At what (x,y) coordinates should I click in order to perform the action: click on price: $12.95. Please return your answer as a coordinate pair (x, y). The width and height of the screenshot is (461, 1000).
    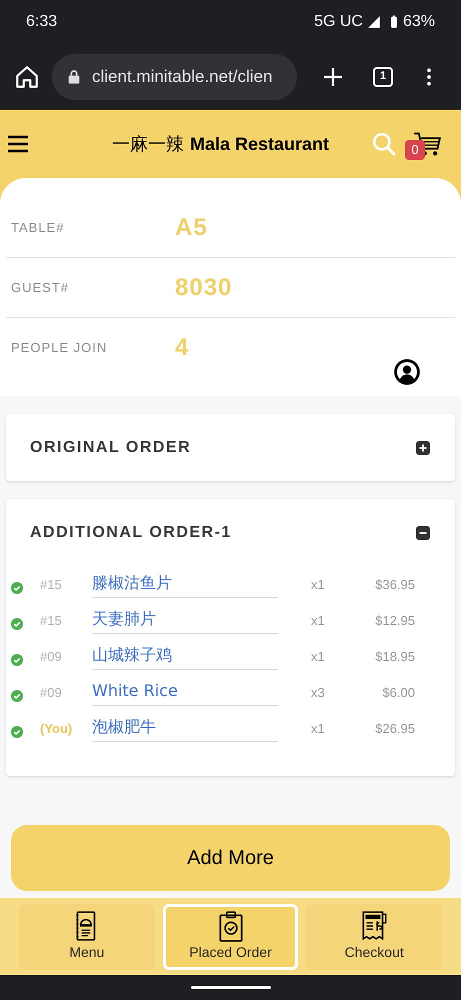
    Looking at the image, I should click on (394, 621).